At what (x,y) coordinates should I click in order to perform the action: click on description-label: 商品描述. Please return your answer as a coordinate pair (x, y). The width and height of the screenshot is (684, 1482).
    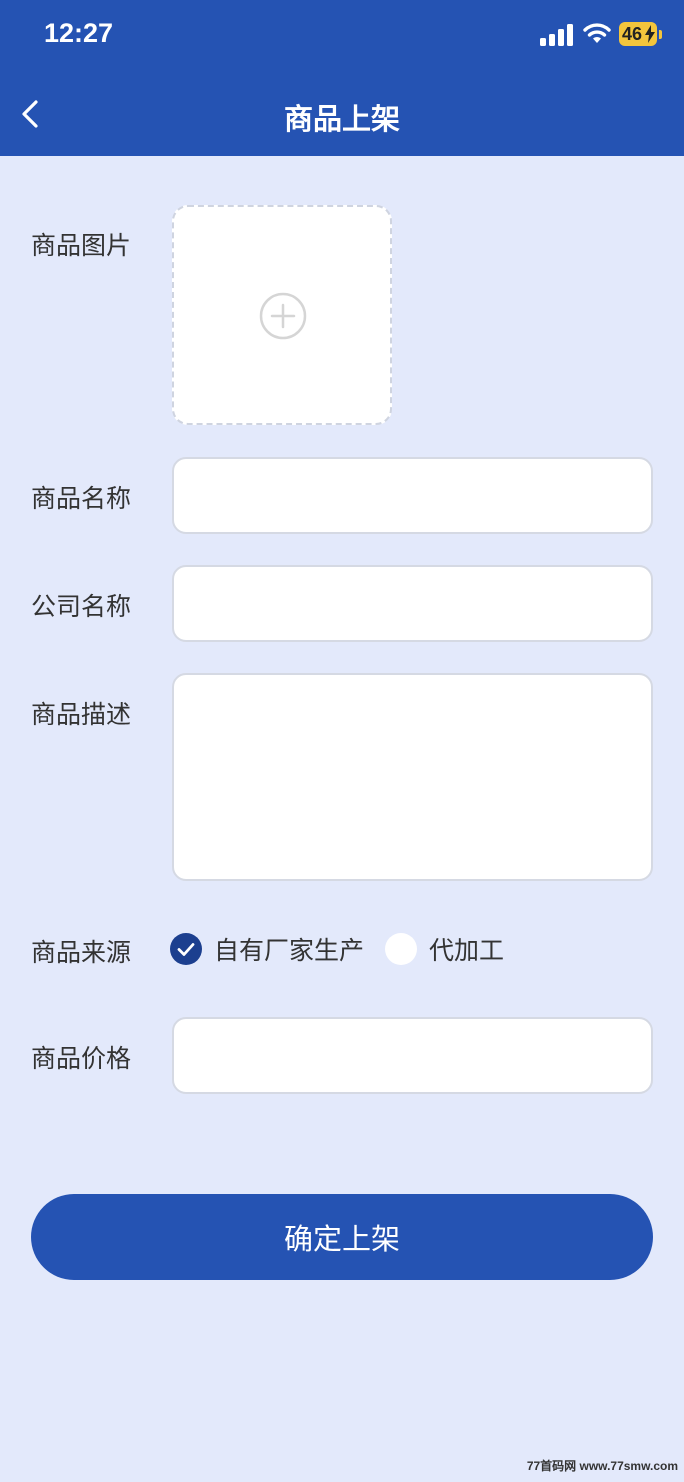
    Looking at the image, I should click on (81, 714).